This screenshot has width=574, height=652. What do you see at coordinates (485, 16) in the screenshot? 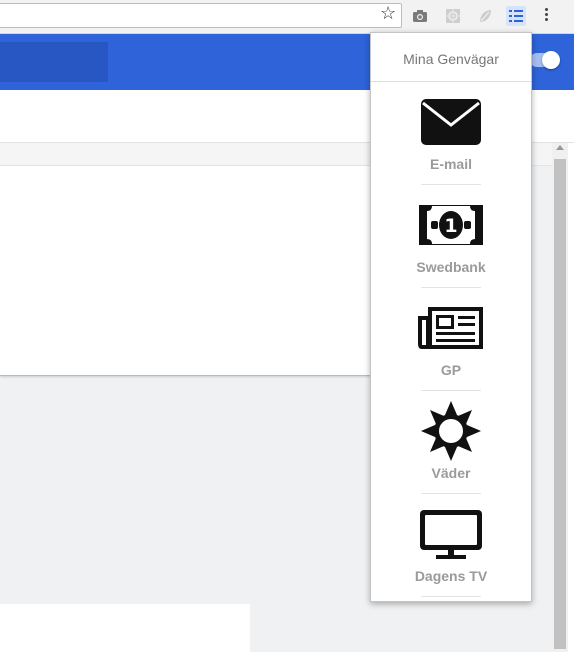
I see `leaf-extension-icon` at bounding box center [485, 16].